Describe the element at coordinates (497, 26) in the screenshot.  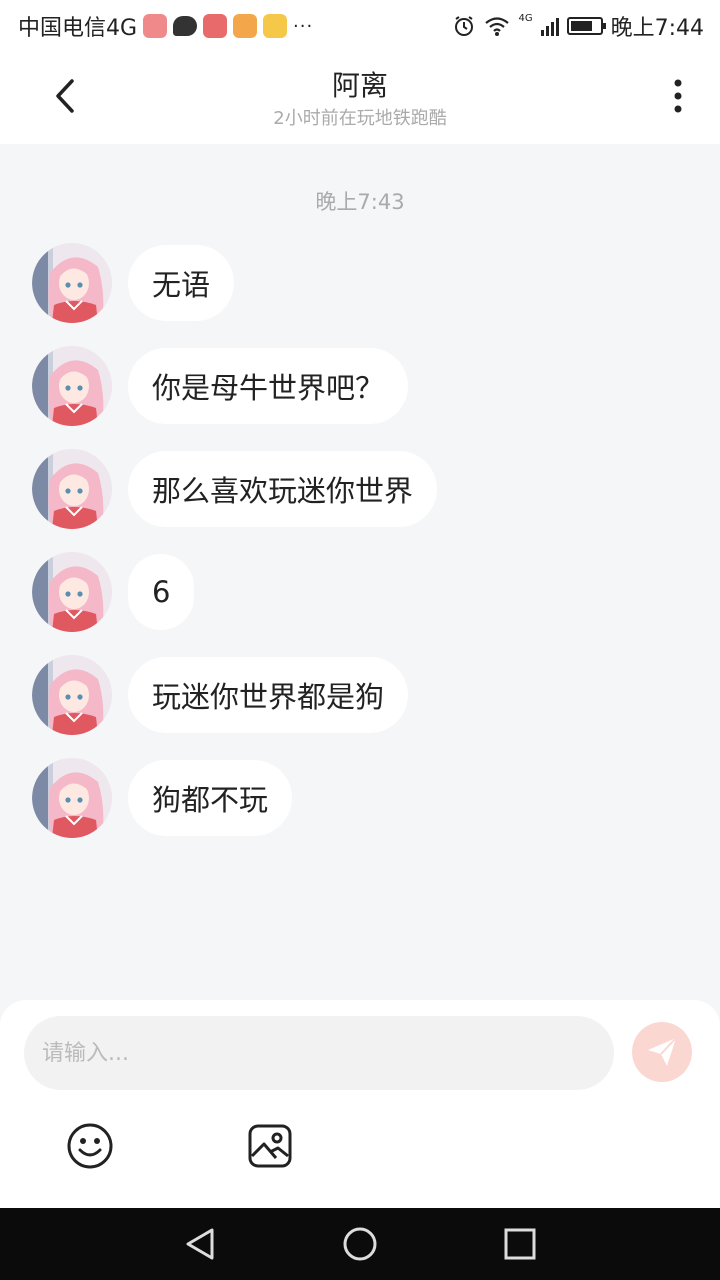
I see `wifi-icon` at that location.